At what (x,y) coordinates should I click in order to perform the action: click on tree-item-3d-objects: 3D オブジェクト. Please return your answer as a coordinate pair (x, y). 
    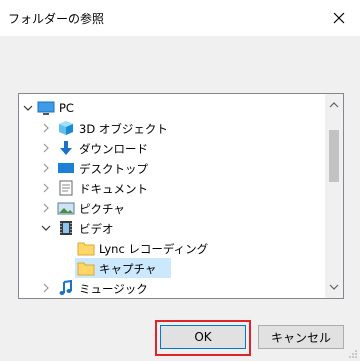
    Looking at the image, I should click on (172, 128).